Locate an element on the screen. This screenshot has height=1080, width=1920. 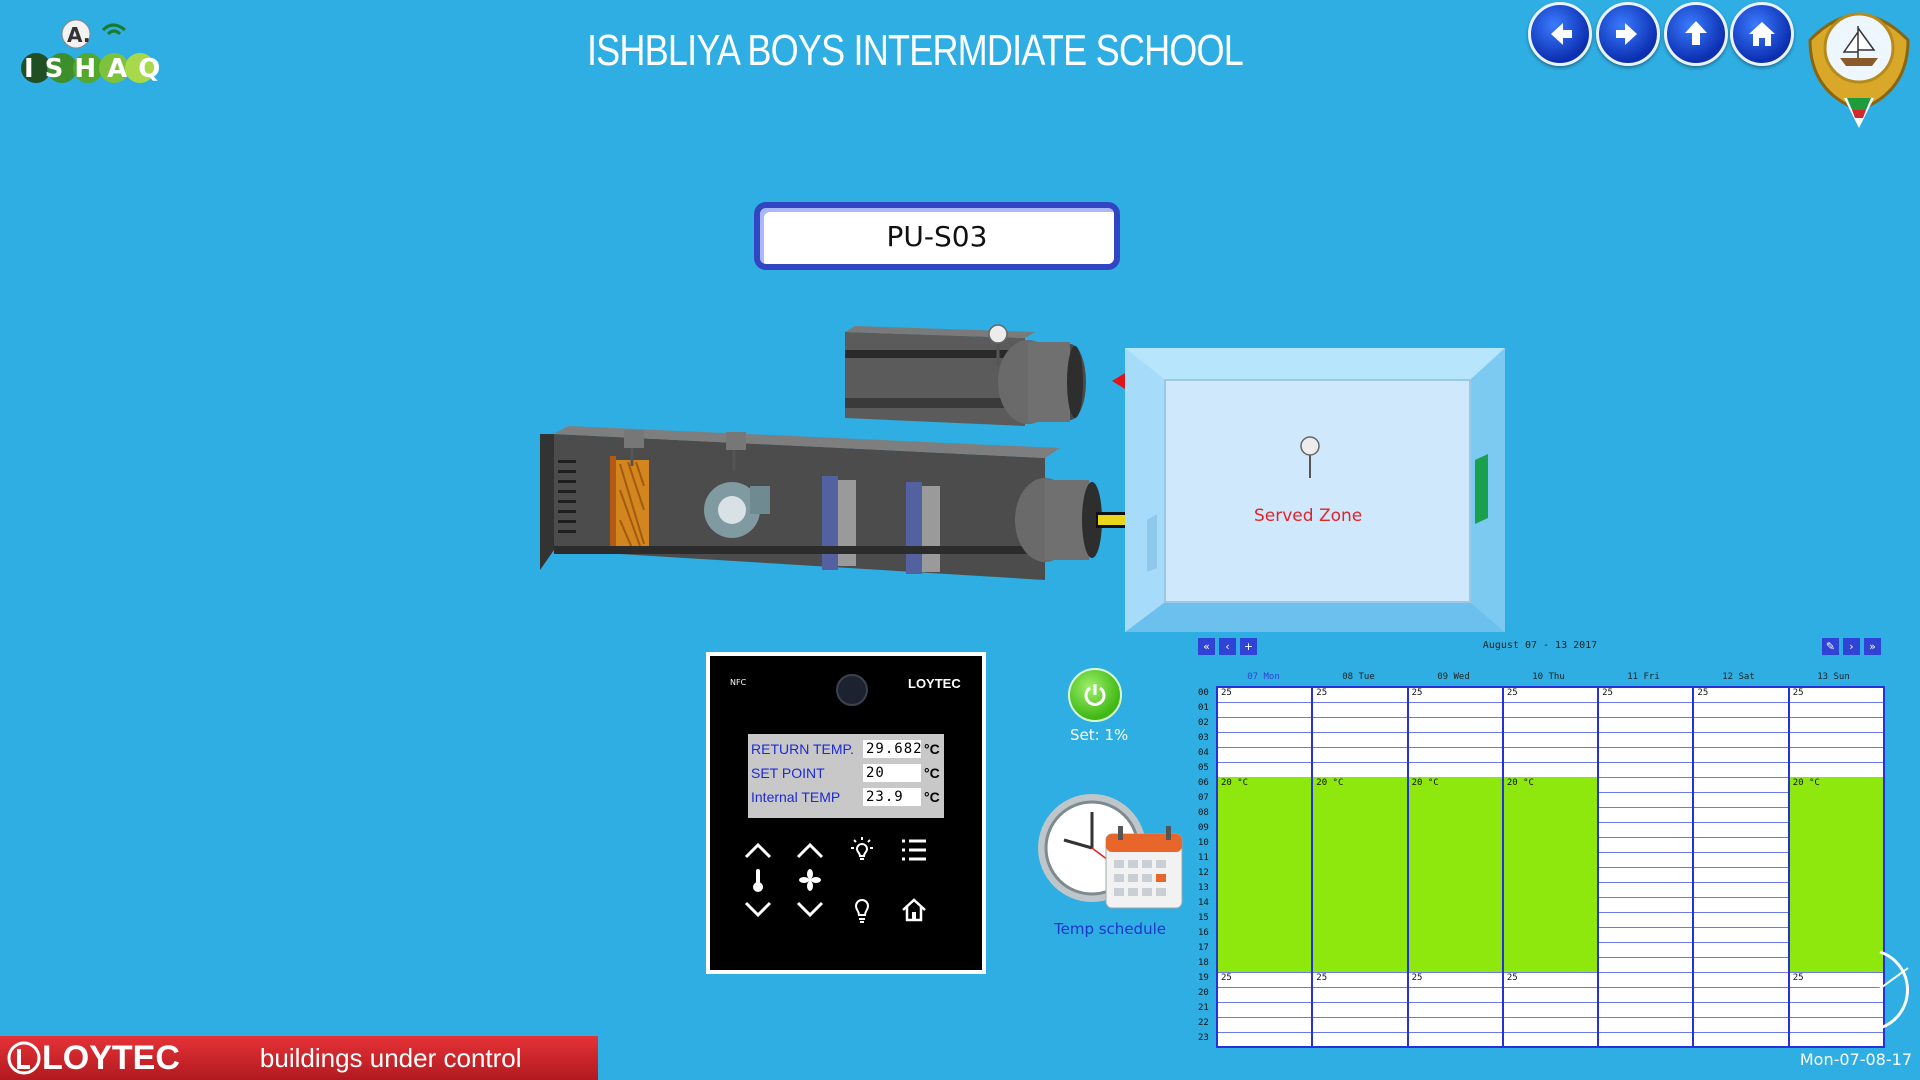
forward-button is located at coordinates (1628, 34).